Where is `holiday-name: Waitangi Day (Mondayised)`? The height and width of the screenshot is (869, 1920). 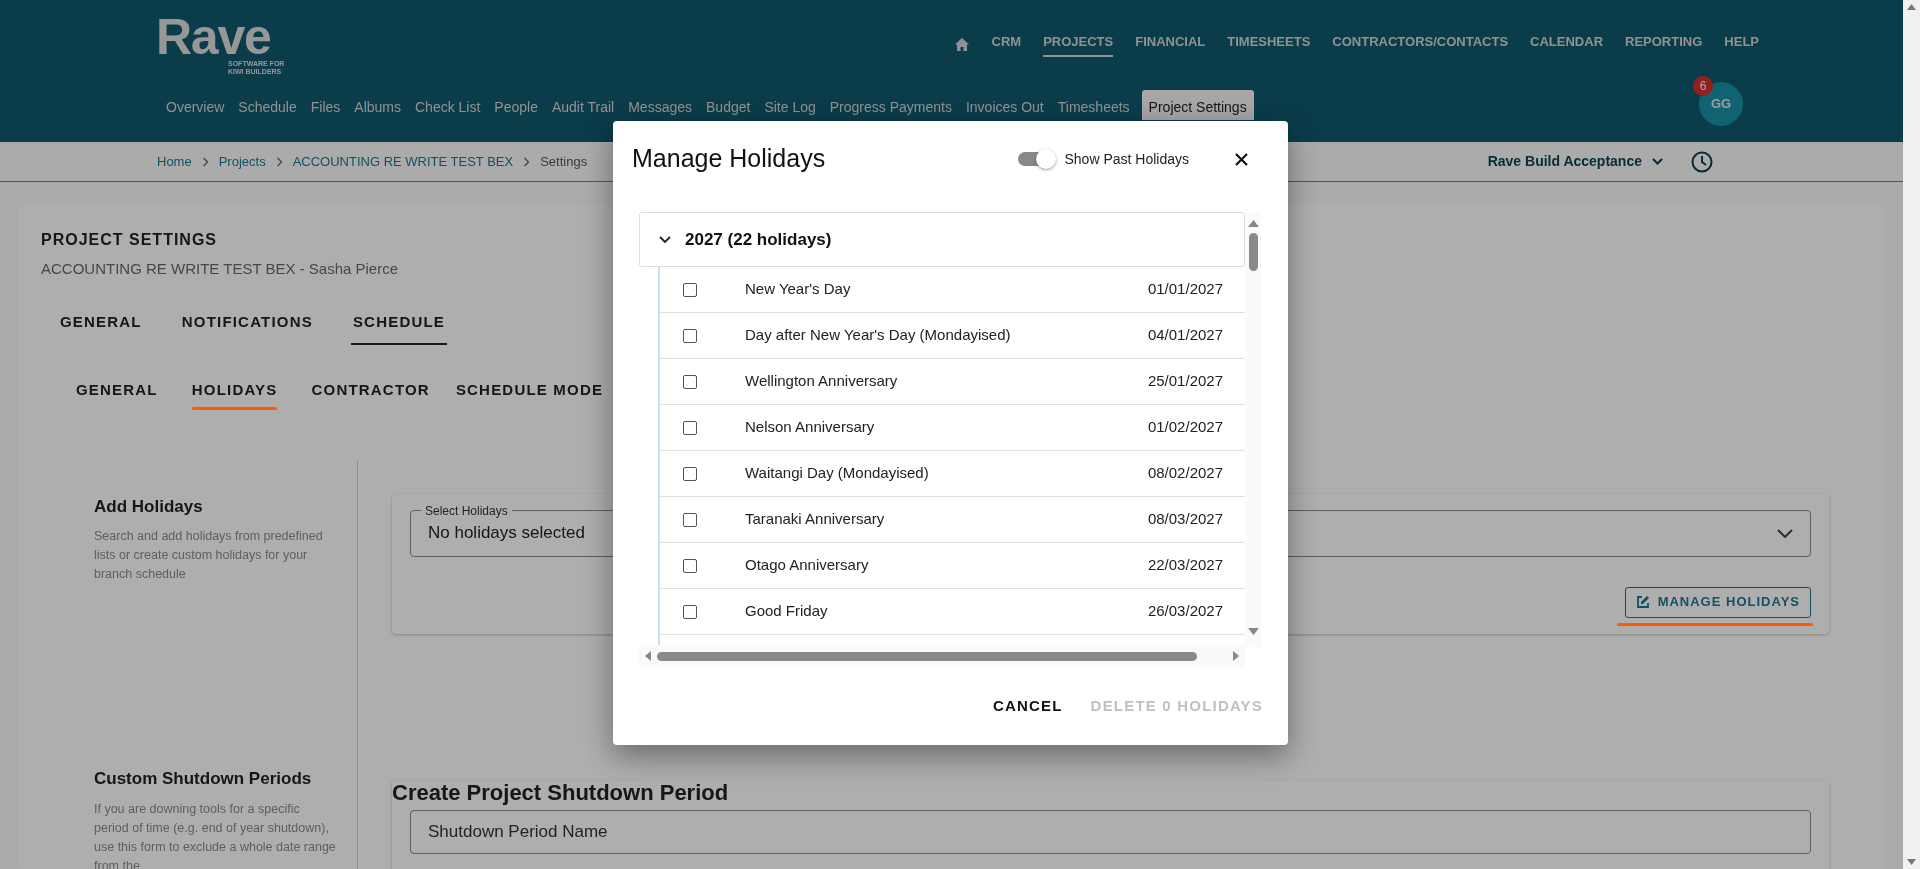 holiday-name: Waitangi Day (Mondayised) is located at coordinates (837, 473).